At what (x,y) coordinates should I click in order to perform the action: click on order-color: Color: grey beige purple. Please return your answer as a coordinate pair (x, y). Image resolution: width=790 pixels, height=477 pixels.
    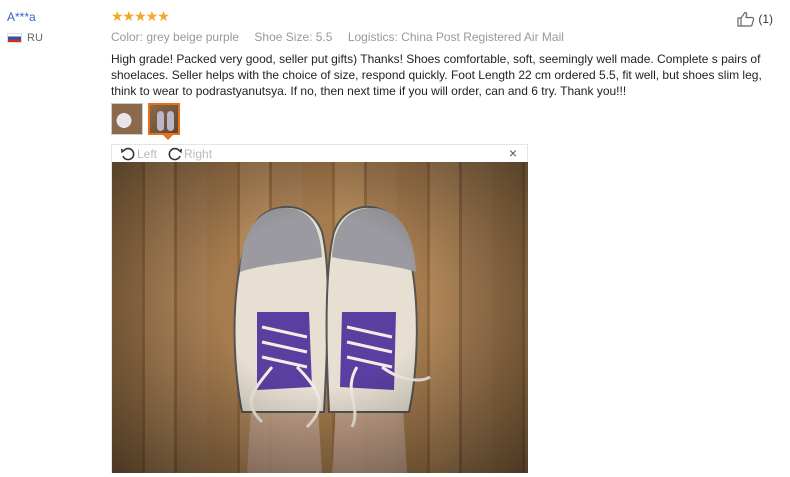
    Looking at the image, I should click on (175, 37).